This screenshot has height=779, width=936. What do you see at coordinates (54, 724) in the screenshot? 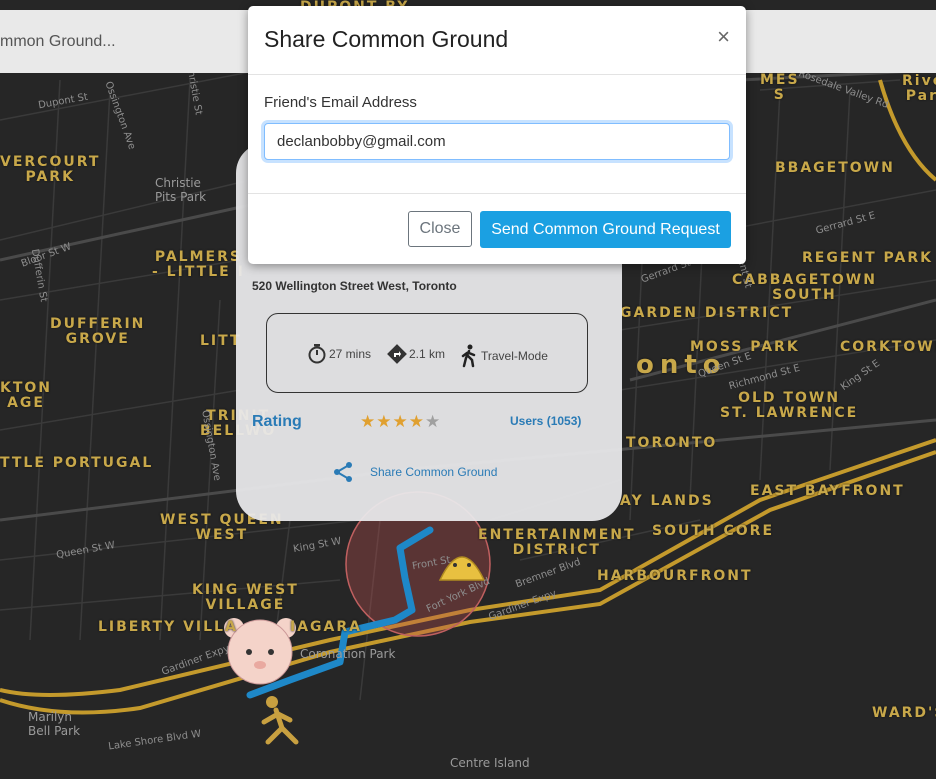
I see `map-area-label: Marilyn Bell Park` at bounding box center [54, 724].